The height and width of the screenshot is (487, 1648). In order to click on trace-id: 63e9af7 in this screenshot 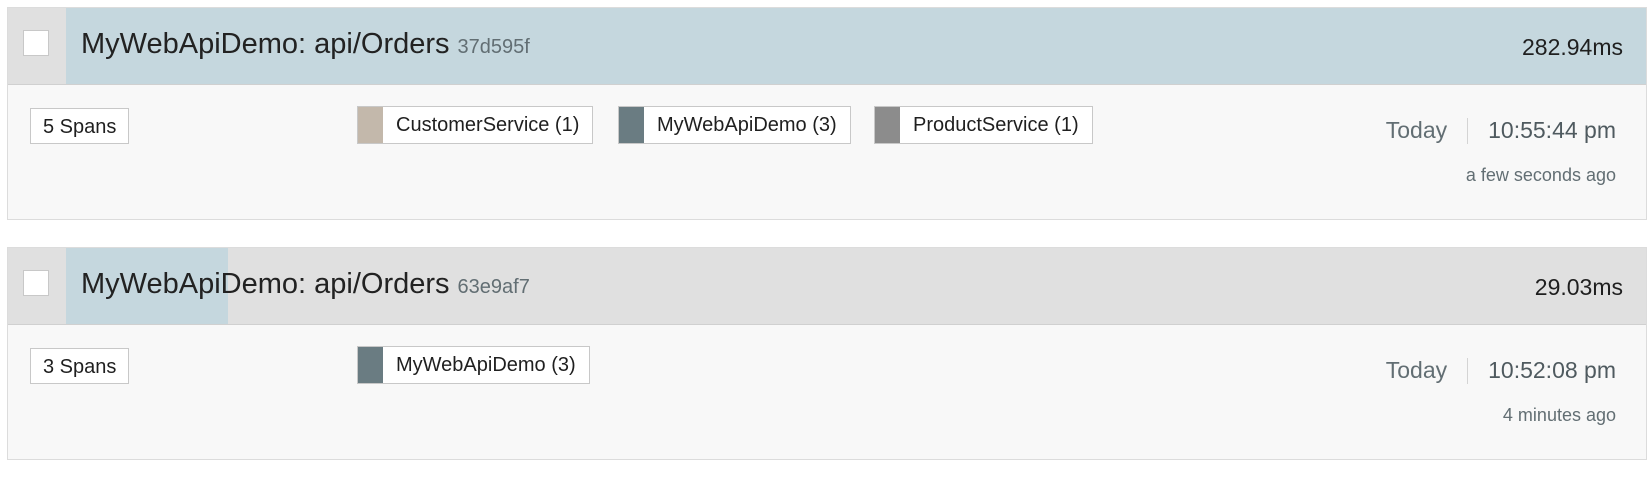, I will do `click(493, 287)`.